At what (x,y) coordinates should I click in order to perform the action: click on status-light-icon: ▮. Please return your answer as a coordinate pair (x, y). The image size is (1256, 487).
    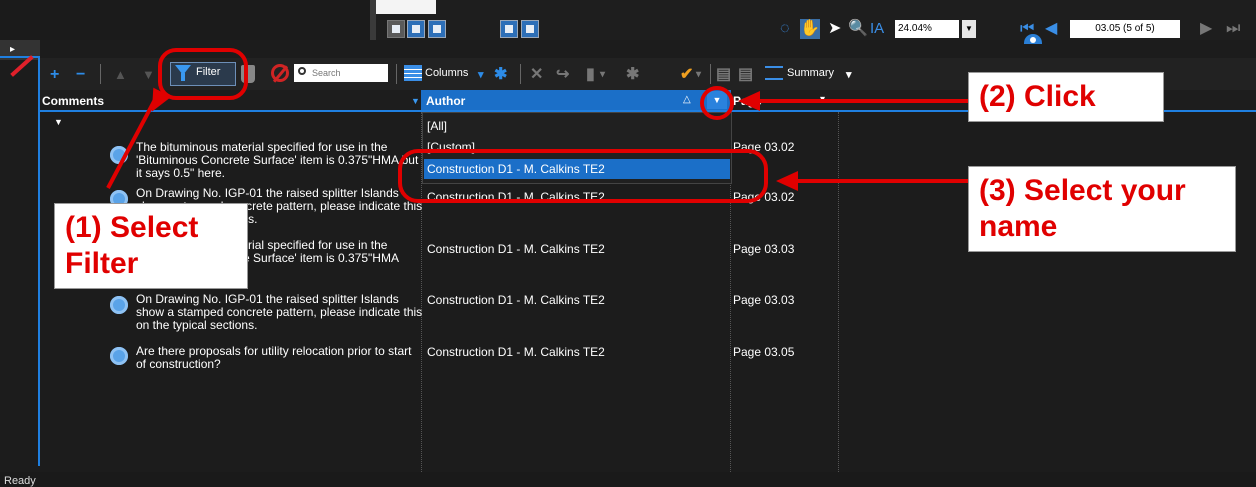
    Looking at the image, I should click on (590, 75).